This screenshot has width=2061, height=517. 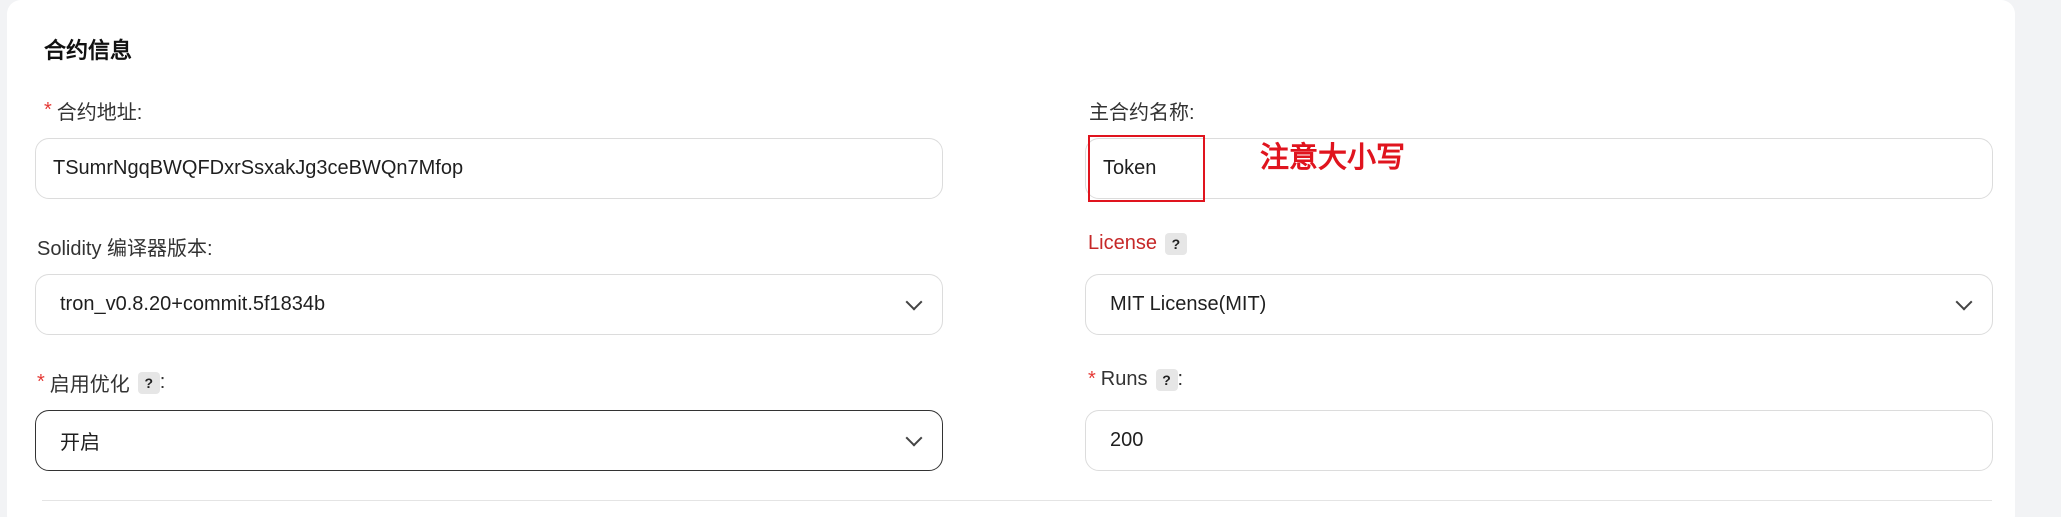 I want to click on divider, so click(x=1017, y=500).